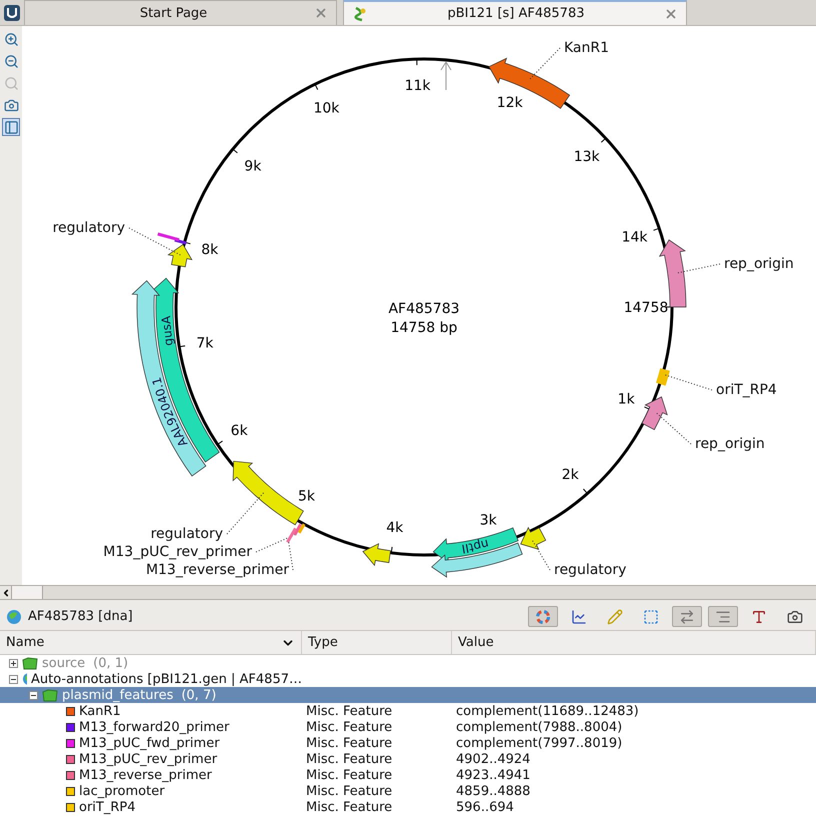 The width and height of the screenshot is (816, 817). I want to click on scrollbar, so click(408, 592).